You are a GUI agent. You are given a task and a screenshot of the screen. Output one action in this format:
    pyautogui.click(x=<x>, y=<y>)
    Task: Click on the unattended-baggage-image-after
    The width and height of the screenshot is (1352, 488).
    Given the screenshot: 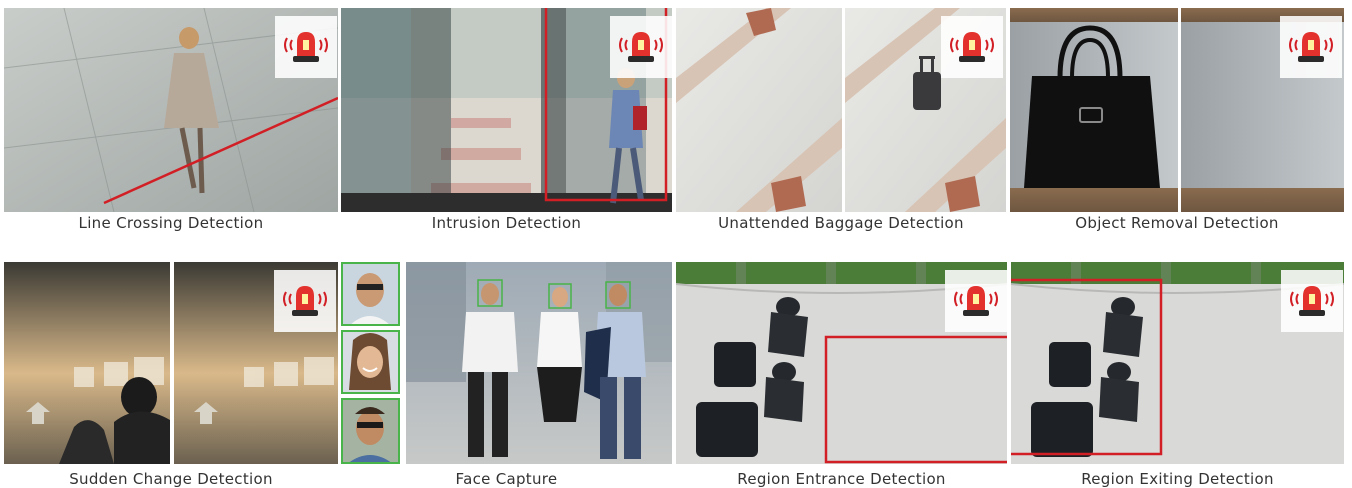 What is the action you would take?
    pyautogui.click(x=925, y=110)
    